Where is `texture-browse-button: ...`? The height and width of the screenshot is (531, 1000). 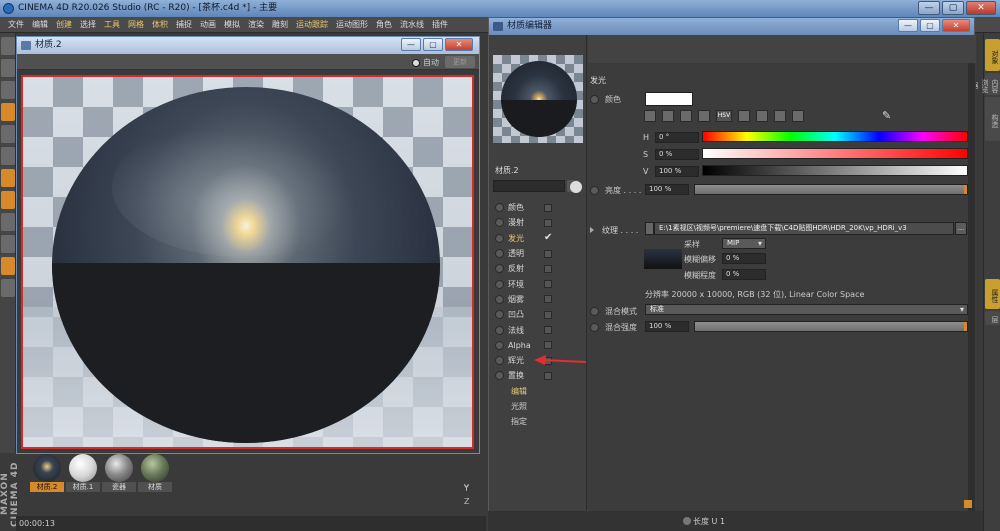
texture-browse-button: ... is located at coordinates (961, 228).